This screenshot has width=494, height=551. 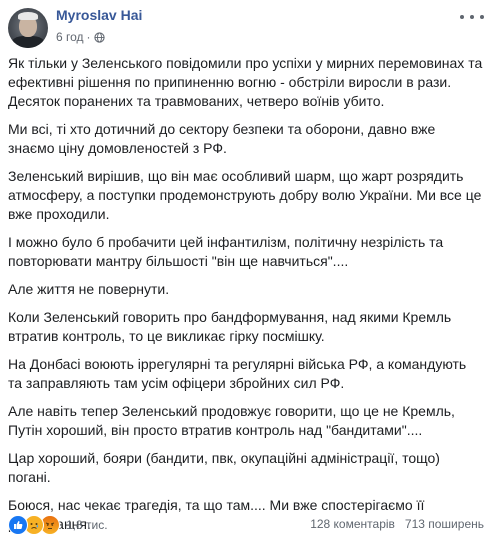 I want to click on like-reaction-icon, so click(x=18, y=525).